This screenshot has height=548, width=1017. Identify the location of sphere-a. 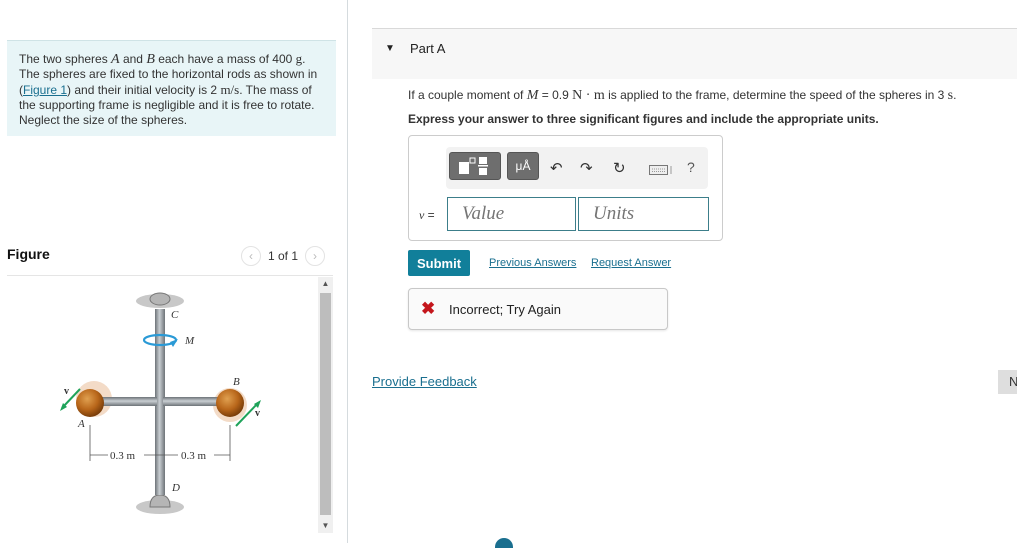
(90, 403).